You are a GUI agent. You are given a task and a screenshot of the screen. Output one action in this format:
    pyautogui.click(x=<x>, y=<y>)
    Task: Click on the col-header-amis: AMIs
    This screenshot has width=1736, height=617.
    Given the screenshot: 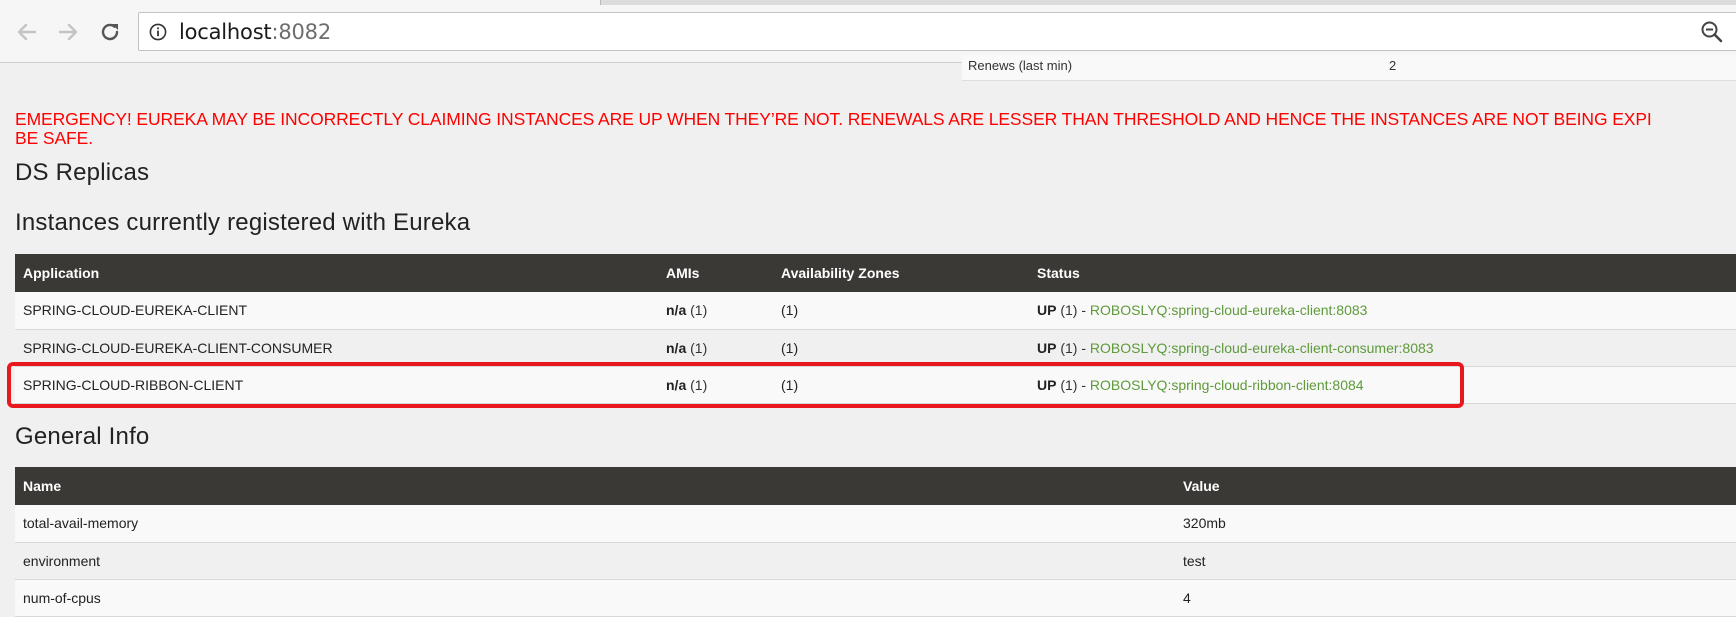 What is the action you would take?
    pyautogui.click(x=715, y=273)
    